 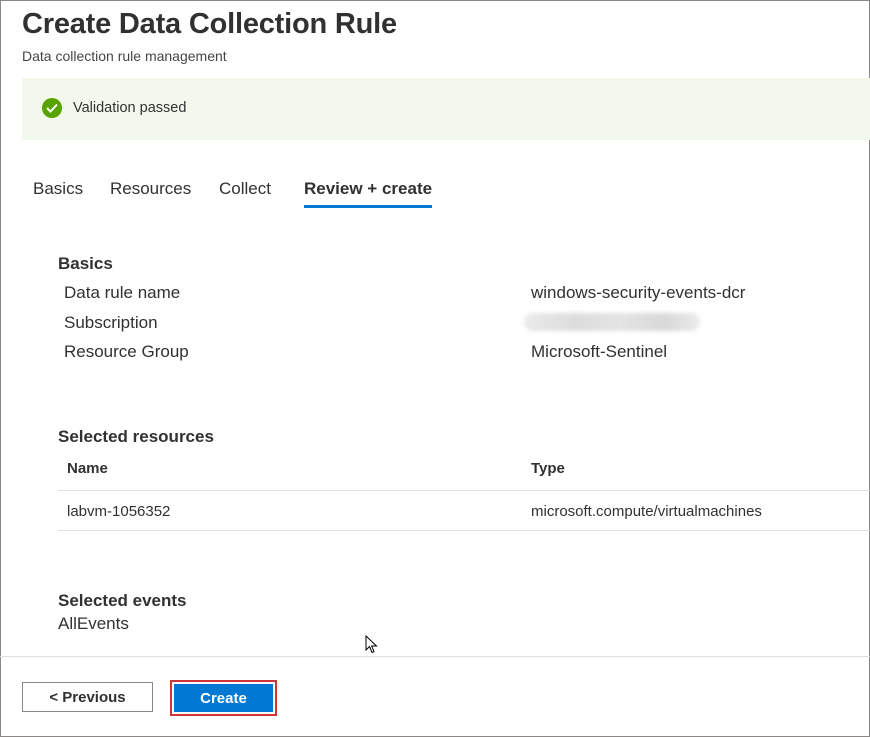 I want to click on data-rule-name-value: windows-security-events-dcr, so click(x=638, y=292).